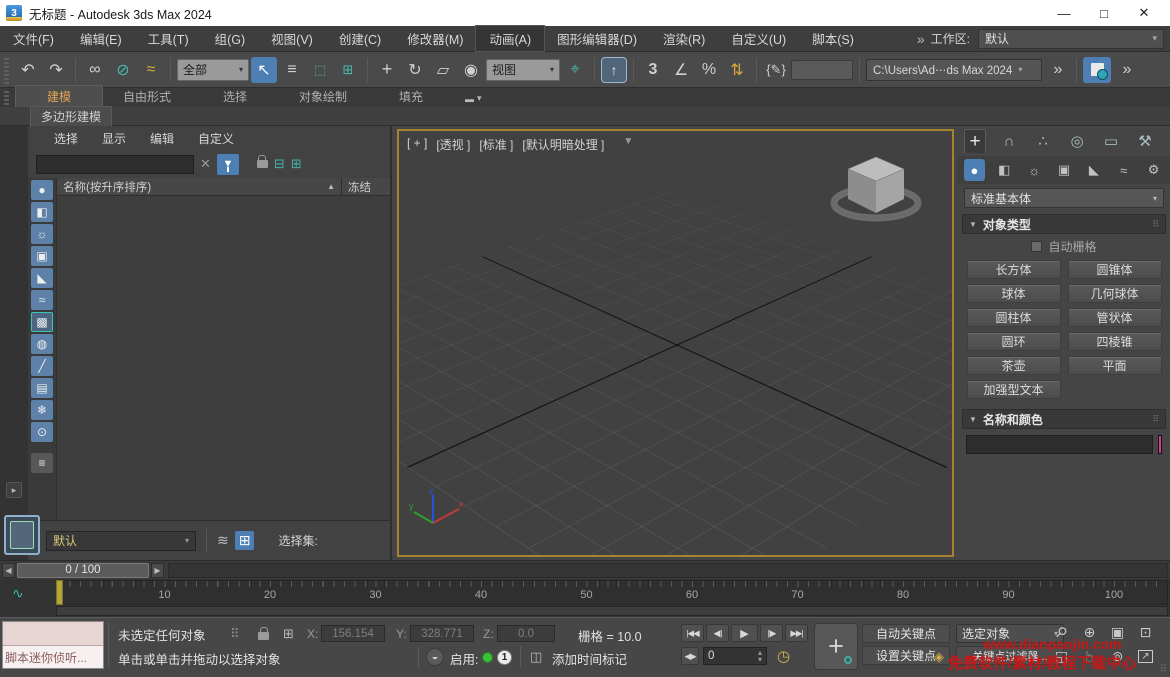 The height and width of the screenshot is (677, 1170). Describe the element at coordinates (1064, 170) in the screenshot. I see `cameras-category: ▣` at that location.